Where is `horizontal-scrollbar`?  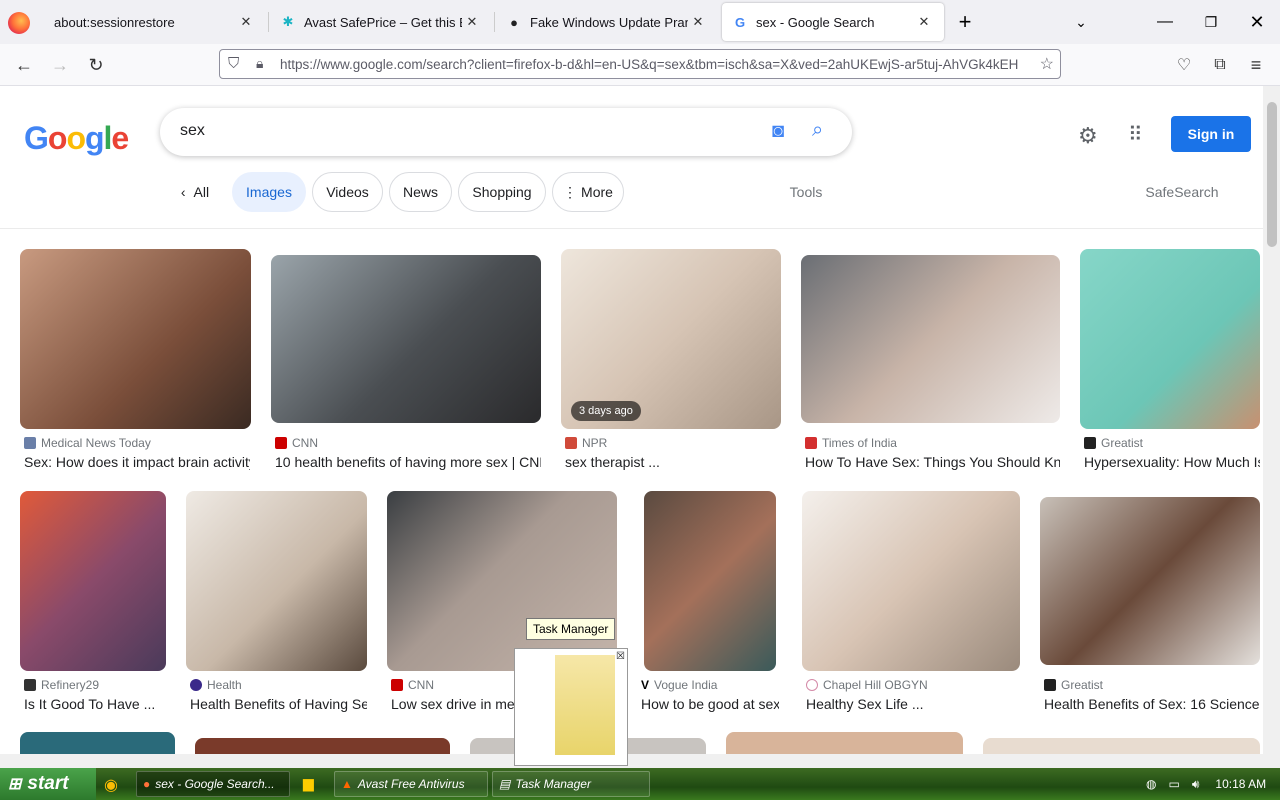 horizontal-scrollbar is located at coordinates (640, 761).